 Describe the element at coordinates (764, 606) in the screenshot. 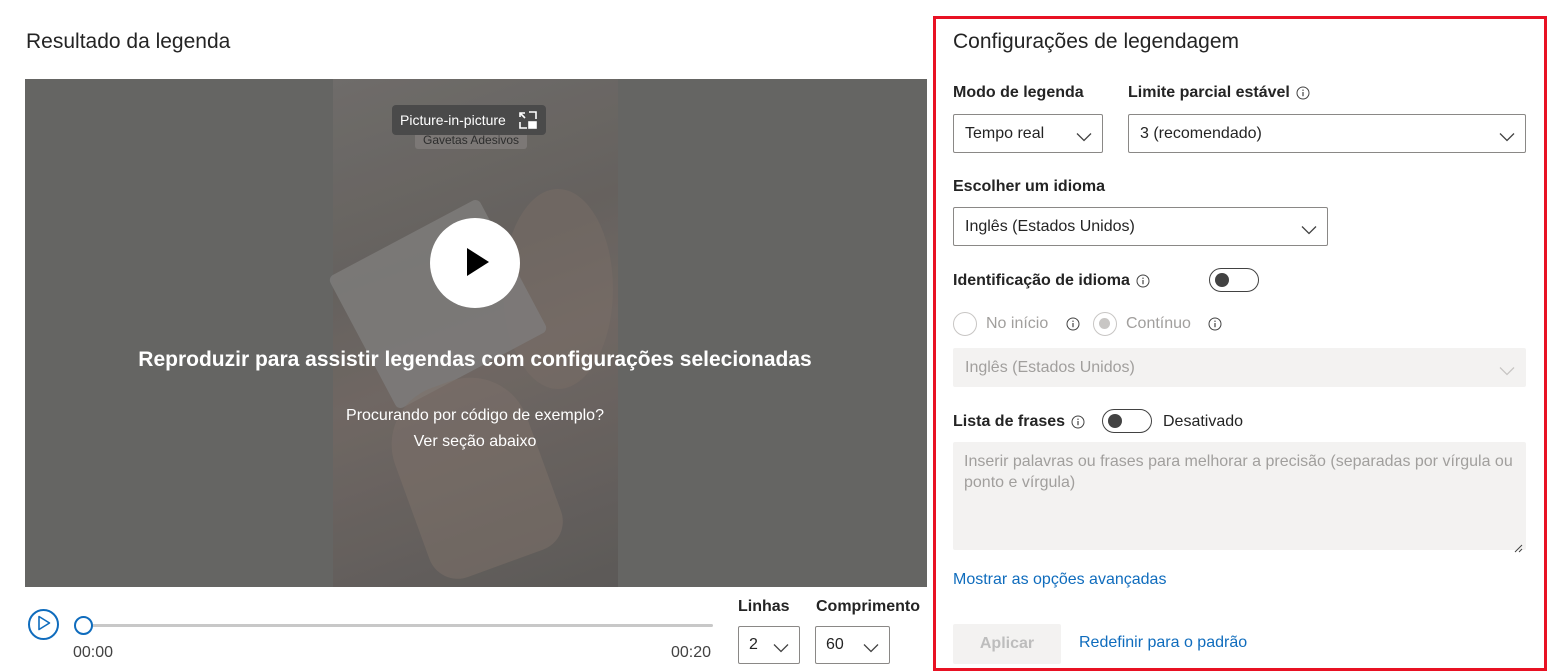

I see `lines-label: Linhas` at that location.